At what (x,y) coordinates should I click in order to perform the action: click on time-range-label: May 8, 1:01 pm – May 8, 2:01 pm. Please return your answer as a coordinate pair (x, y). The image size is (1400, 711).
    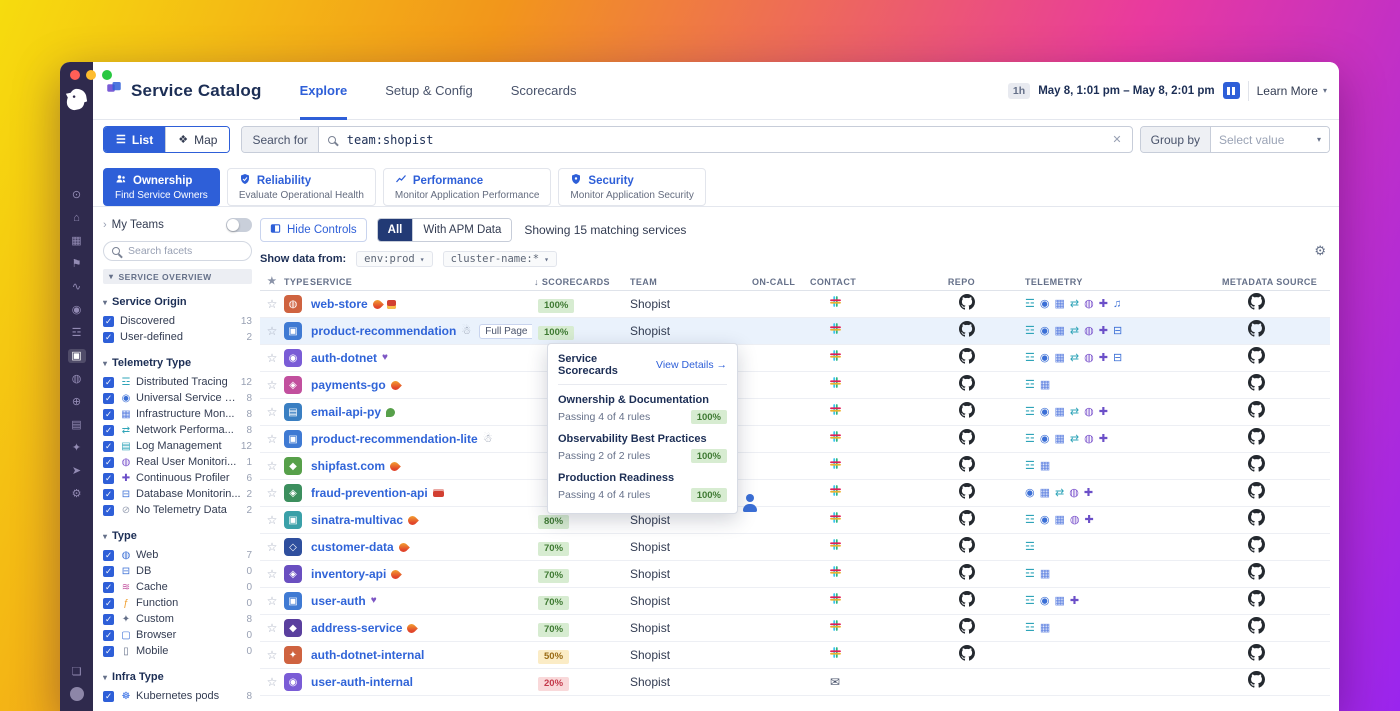
    Looking at the image, I should click on (1126, 91).